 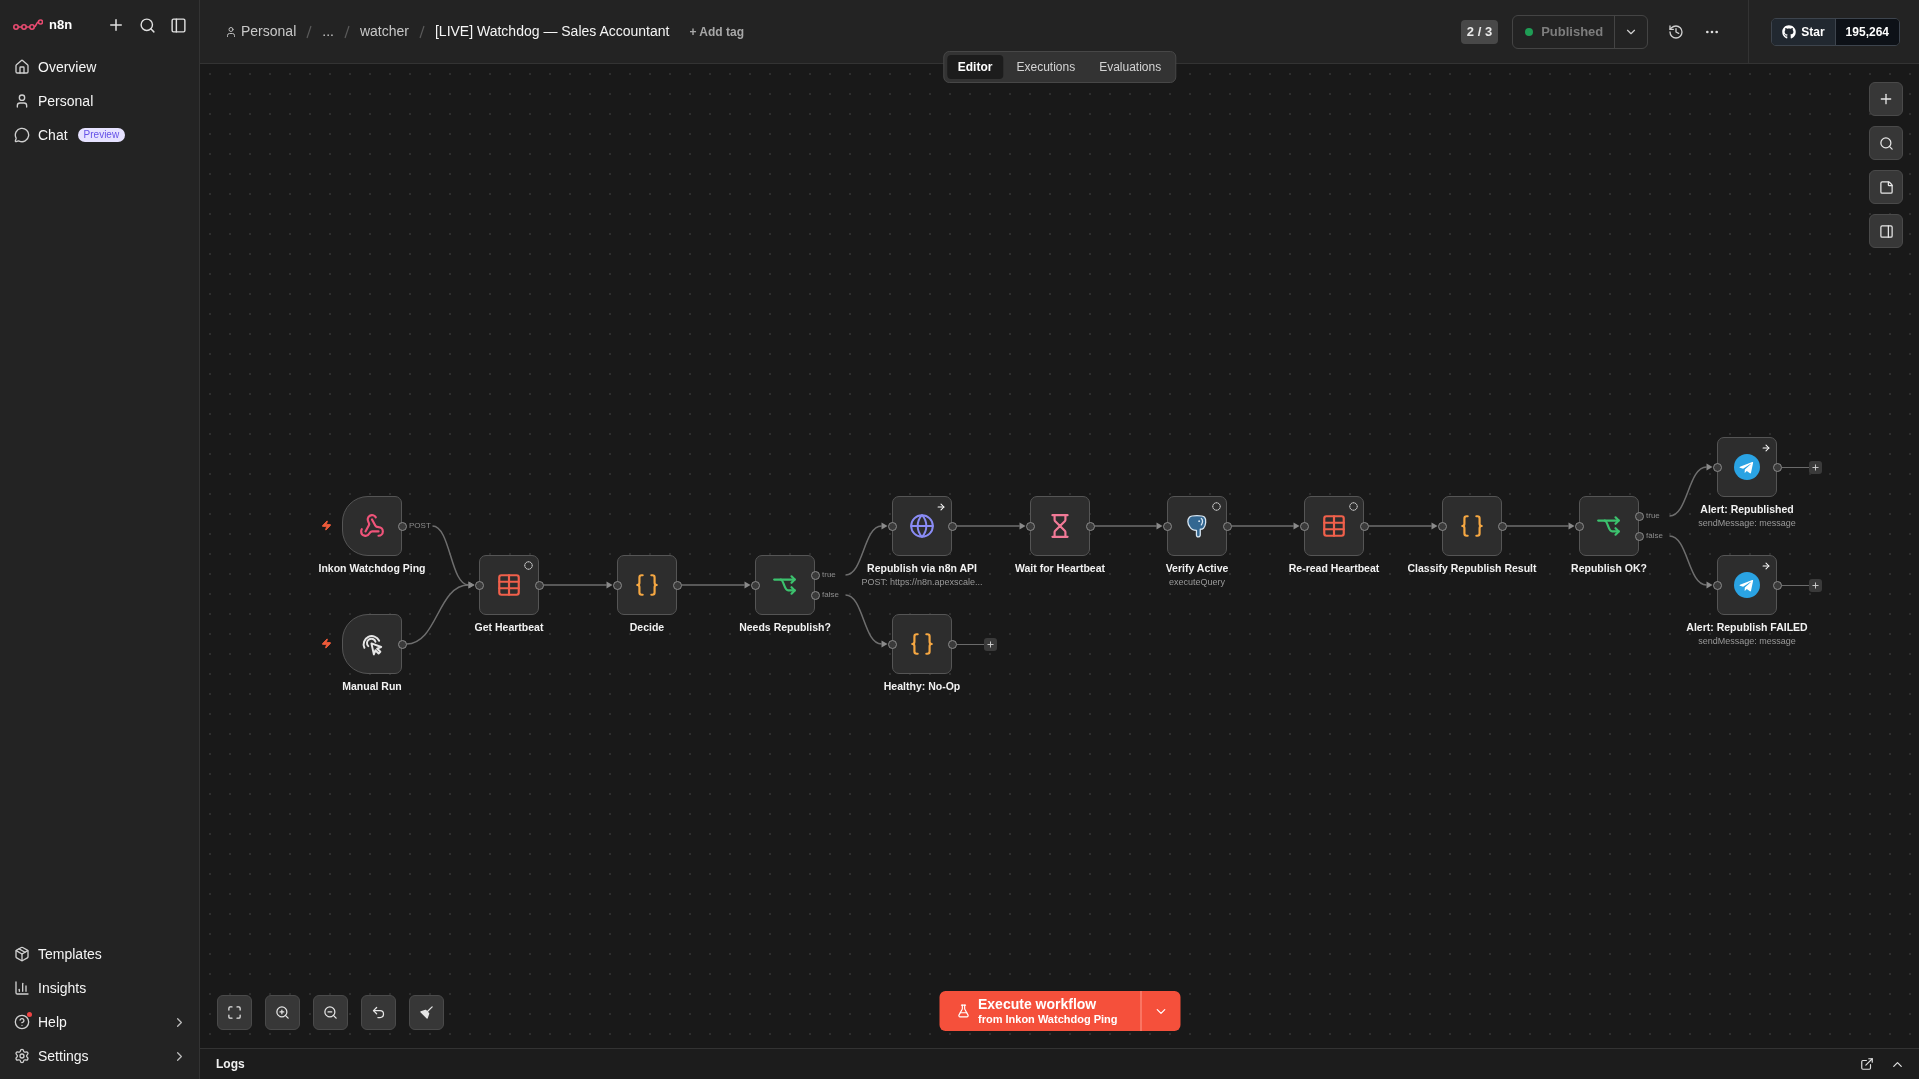 What do you see at coordinates (647, 627) in the screenshot?
I see `node-title: Decide` at bounding box center [647, 627].